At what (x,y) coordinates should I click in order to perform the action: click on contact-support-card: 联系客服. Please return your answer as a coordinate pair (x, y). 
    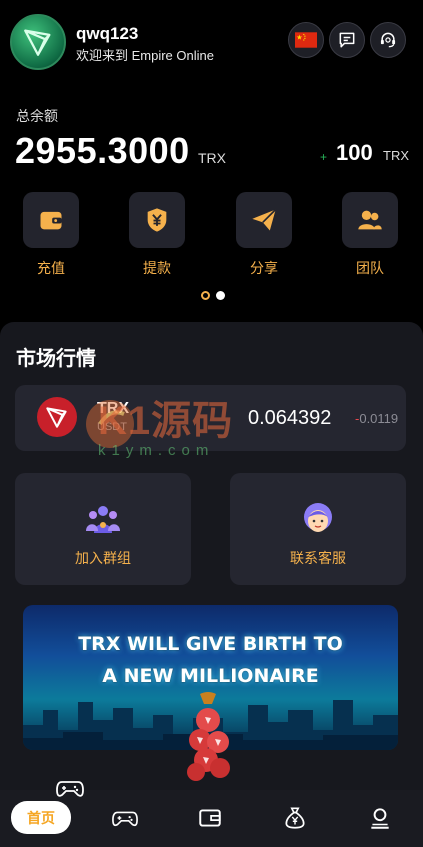
    Looking at the image, I should click on (318, 529).